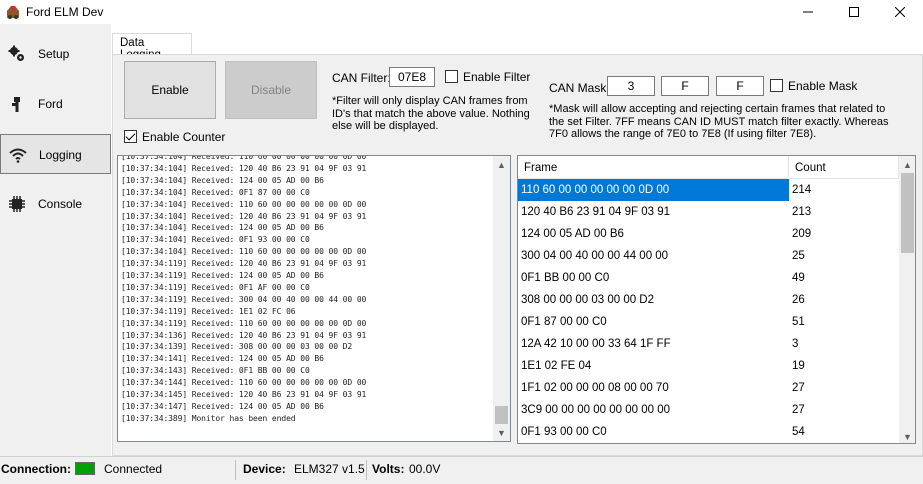 This screenshot has height=484, width=923. Describe the element at coordinates (55, 104) in the screenshot. I see `sidebar-item-ford: Ford` at that location.